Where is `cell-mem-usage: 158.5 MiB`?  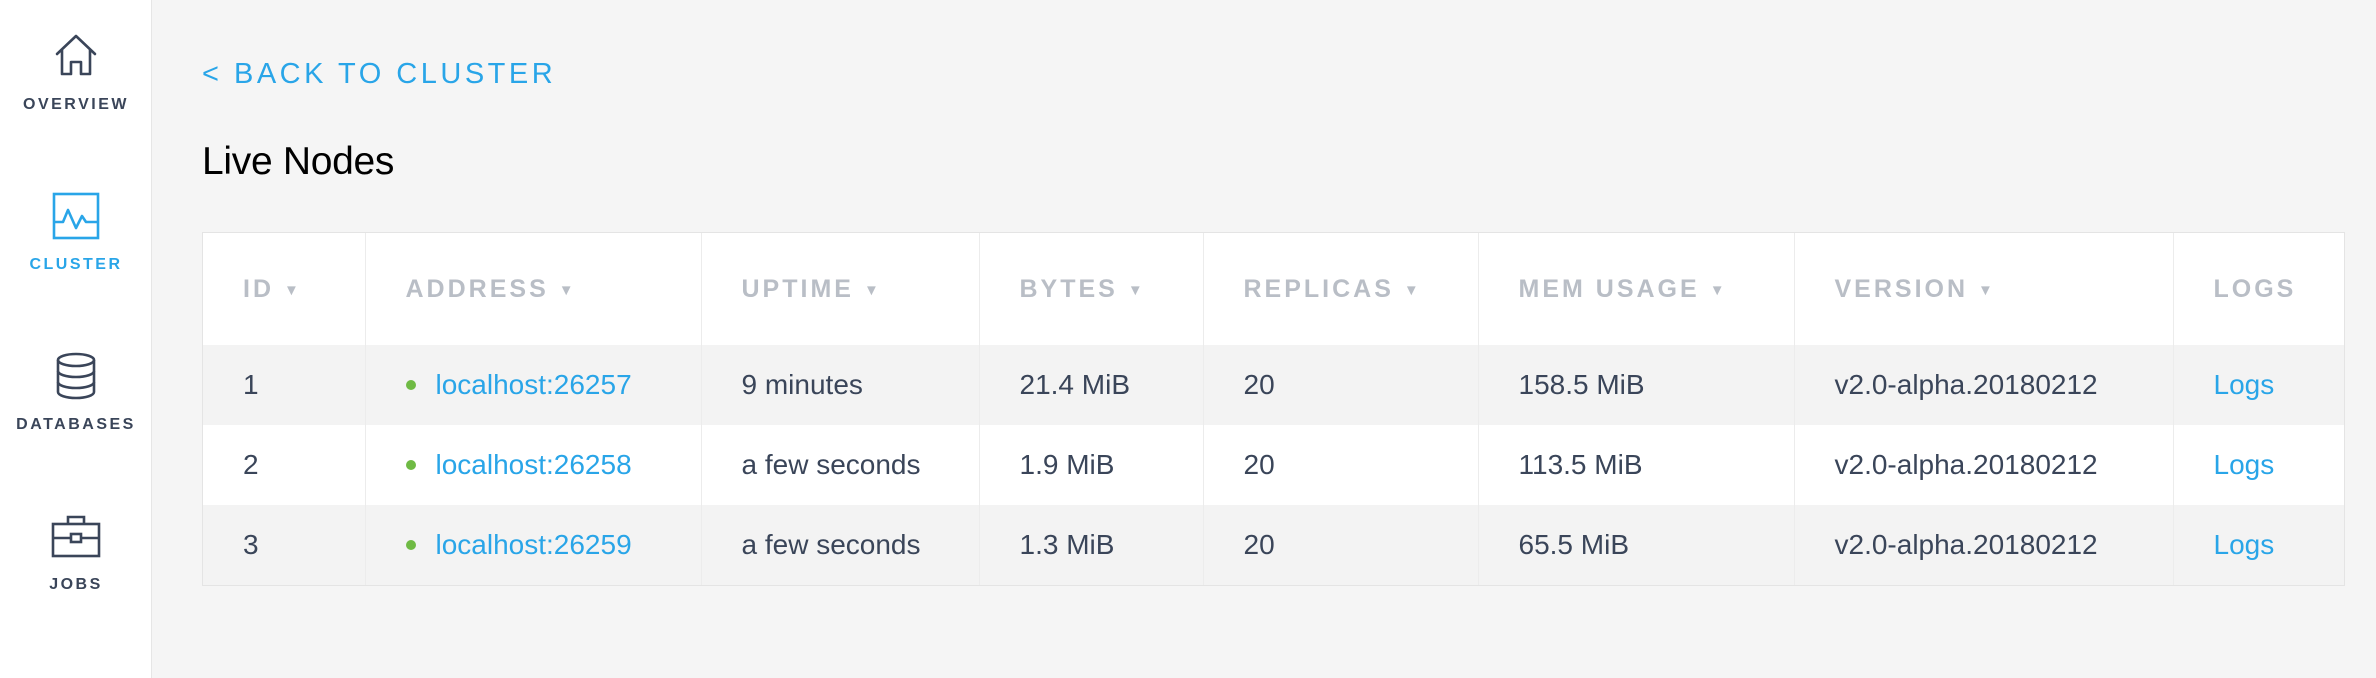 cell-mem-usage: 158.5 MiB is located at coordinates (1636, 385).